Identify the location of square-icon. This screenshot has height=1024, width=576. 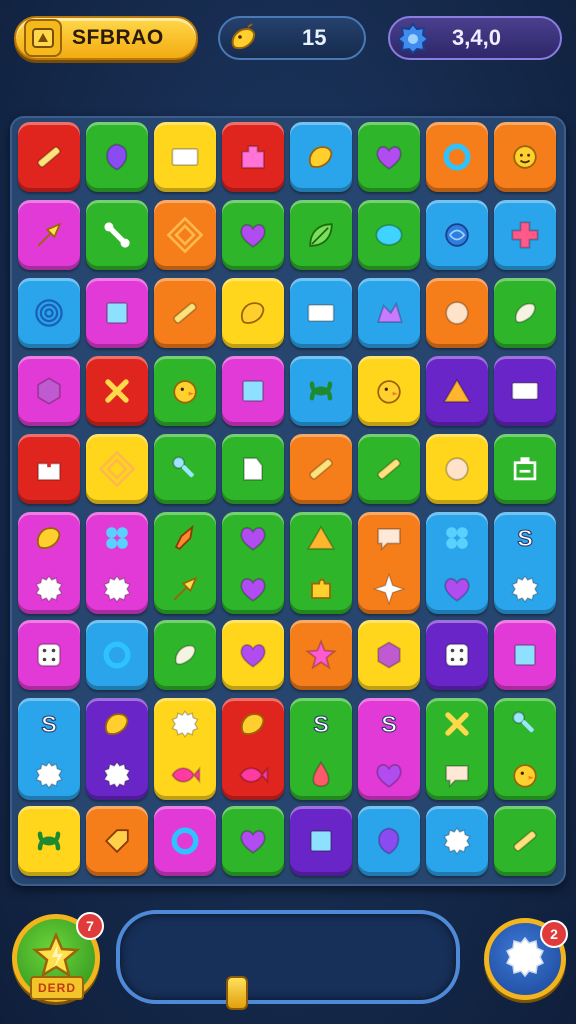
(321, 841).